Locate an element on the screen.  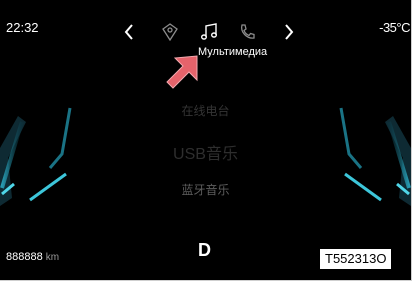
tab-tooltip: Мультимедиа is located at coordinates (233, 52).